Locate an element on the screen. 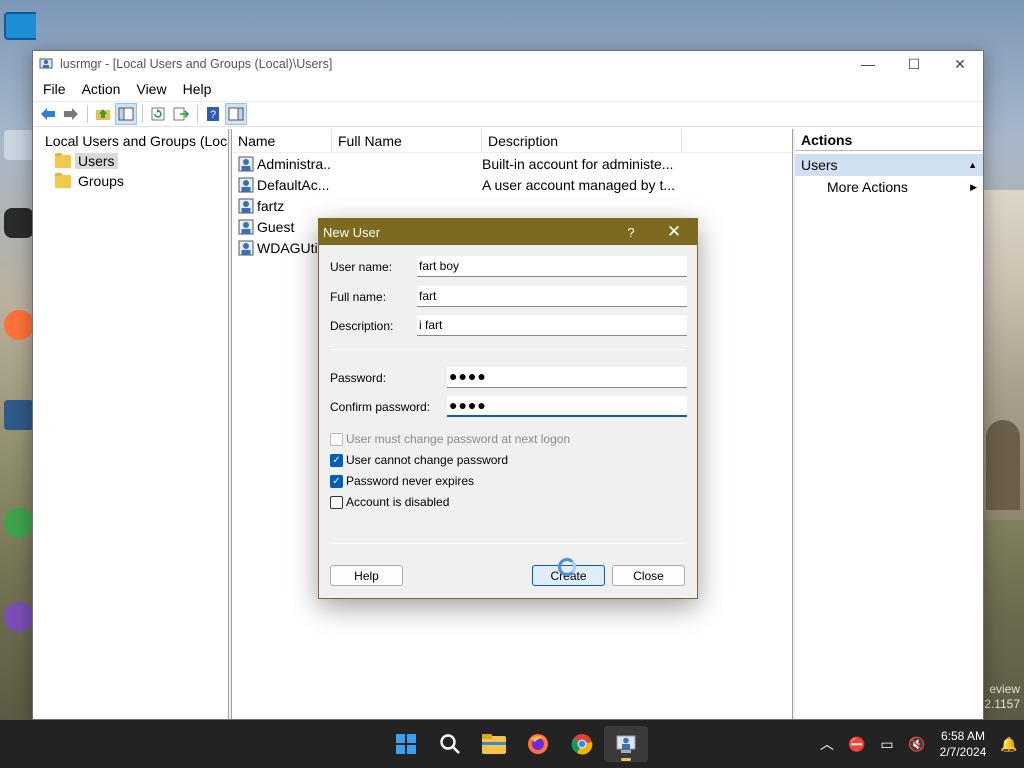 This screenshot has height=768, width=1024. system-tray: ︿ ⛔ ▭ 🔇 6:58 AM 2/7/2024 🔔 is located at coordinates (918, 744).